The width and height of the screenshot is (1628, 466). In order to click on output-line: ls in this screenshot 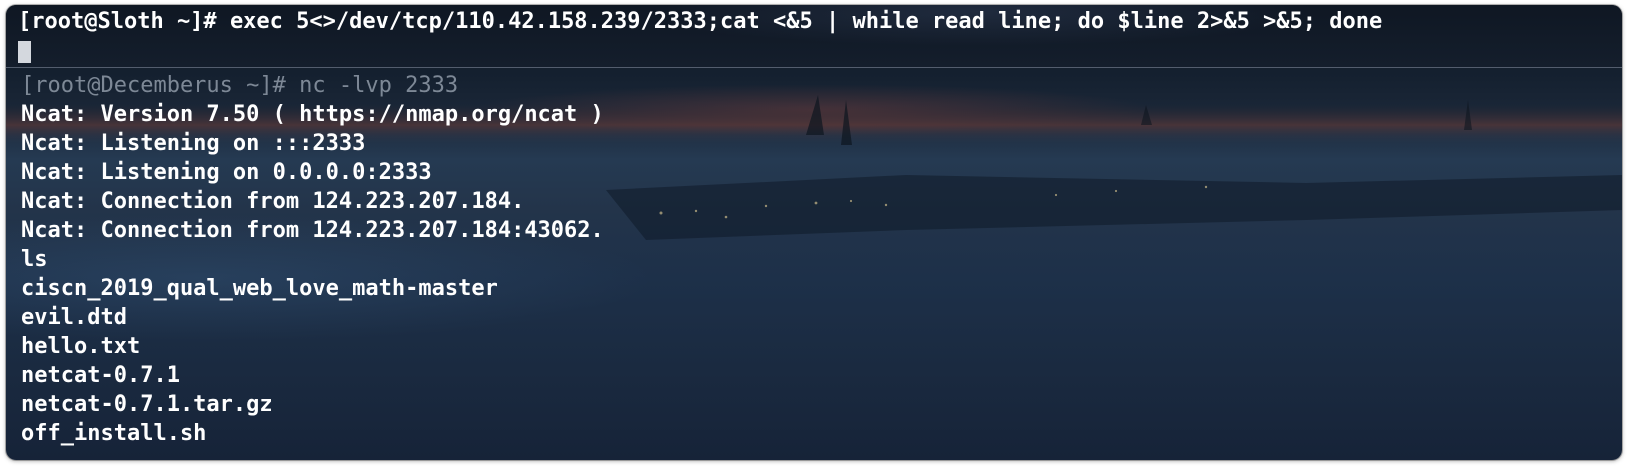, I will do `click(34, 259)`.